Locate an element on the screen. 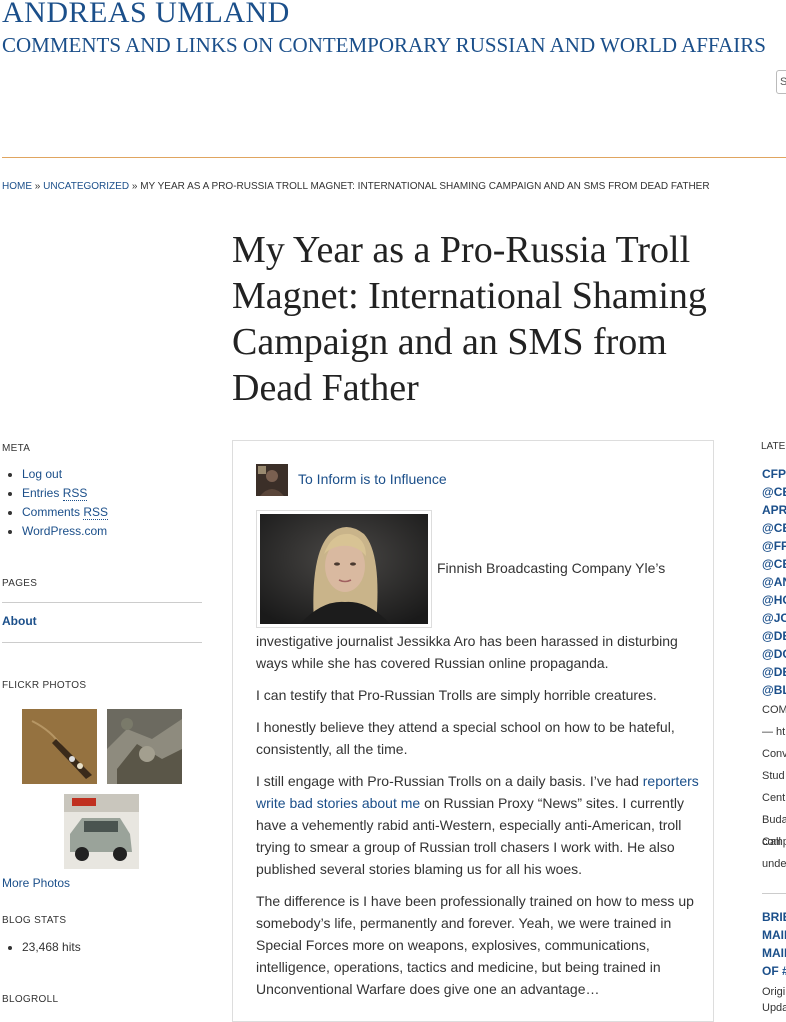 The height and width of the screenshot is (1022, 786). latest-link: @HC is located at coordinates (774, 600).